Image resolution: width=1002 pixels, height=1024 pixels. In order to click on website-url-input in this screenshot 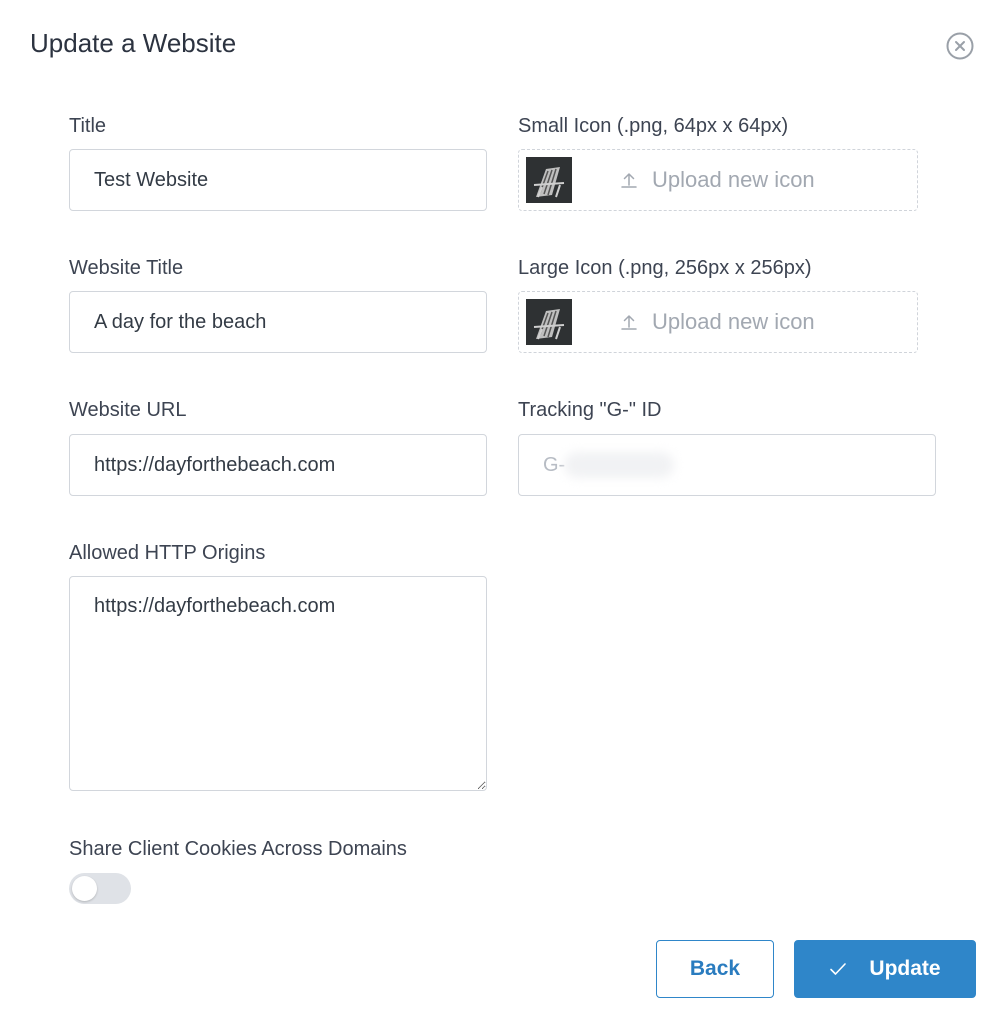, I will do `click(278, 465)`.